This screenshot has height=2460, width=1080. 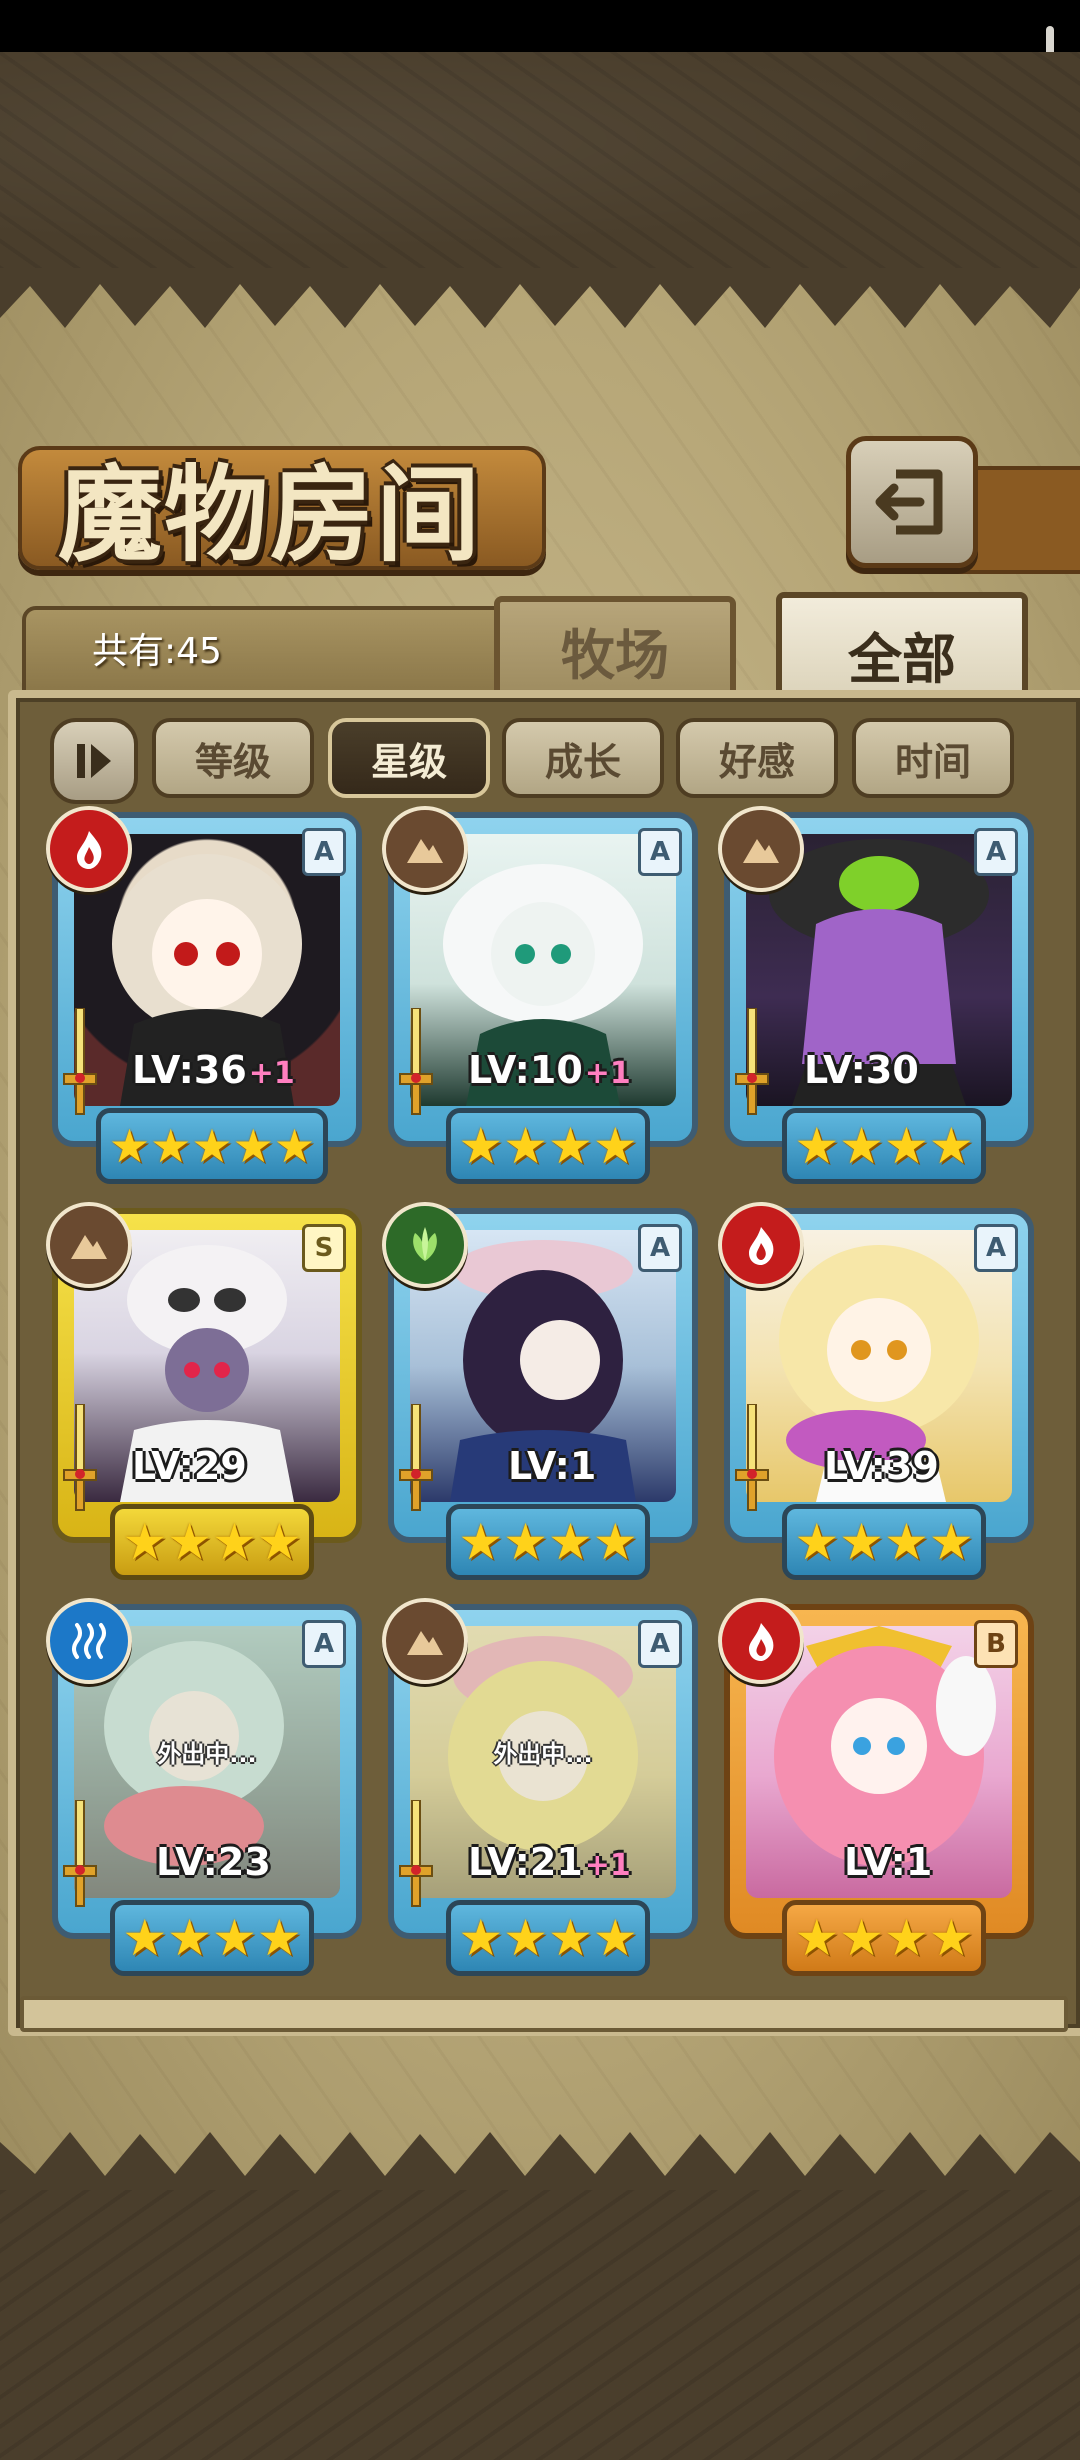 What do you see at coordinates (525, 1862) in the screenshot?
I see `level-value: LV:21` at bounding box center [525, 1862].